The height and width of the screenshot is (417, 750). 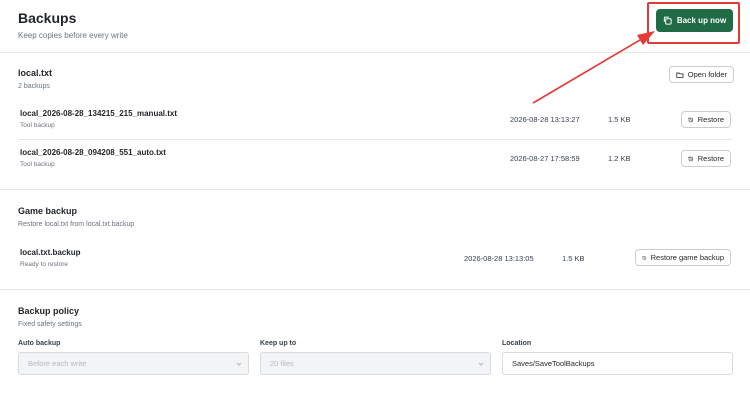 I want to click on game-backup-size: 1.5 KB, so click(x=573, y=258).